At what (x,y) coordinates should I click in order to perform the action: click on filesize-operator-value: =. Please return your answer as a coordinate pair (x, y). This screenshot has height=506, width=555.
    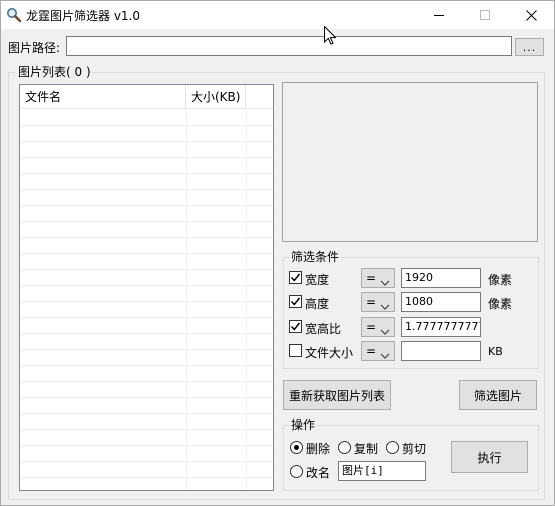
    Looking at the image, I should click on (371, 351).